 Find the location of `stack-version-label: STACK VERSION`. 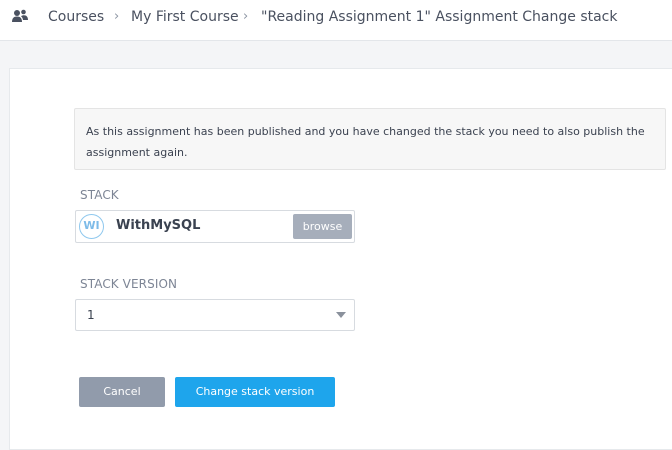

stack-version-label: STACK VERSION is located at coordinates (129, 284).